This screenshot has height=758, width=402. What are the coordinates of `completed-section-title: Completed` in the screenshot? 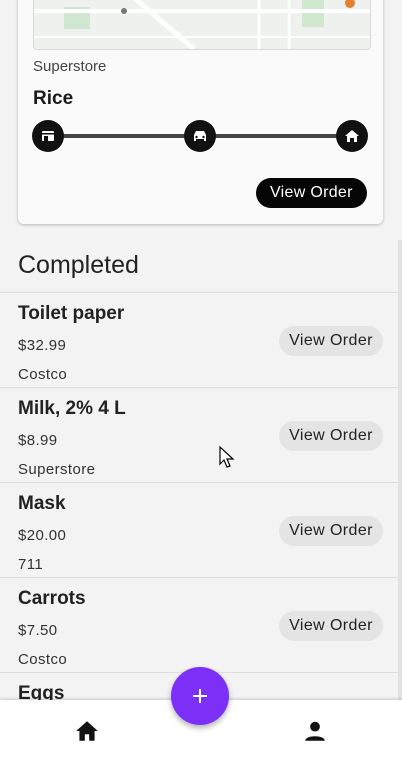 It's located at (78, 265).